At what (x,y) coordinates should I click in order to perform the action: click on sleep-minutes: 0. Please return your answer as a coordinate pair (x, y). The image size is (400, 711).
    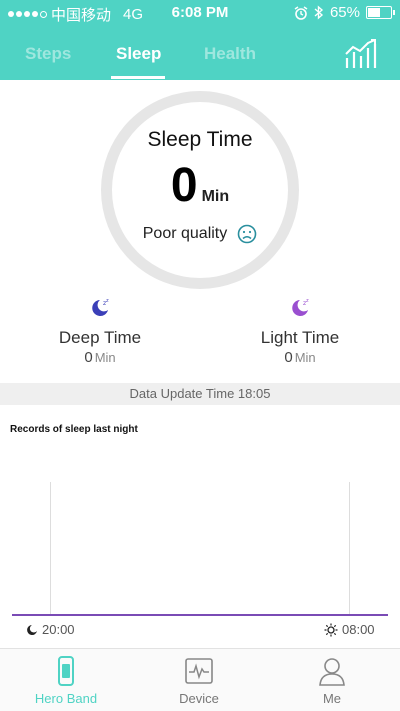
    Looking at the image, I should click on (184, 185).